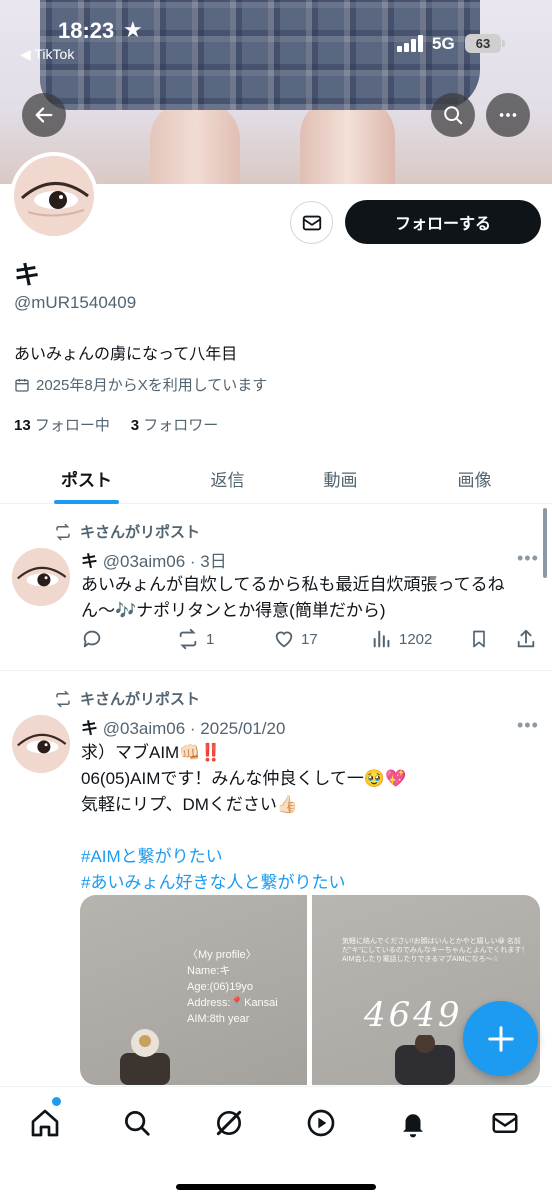  I want to click on repost-count: 1, so click(210, 639).